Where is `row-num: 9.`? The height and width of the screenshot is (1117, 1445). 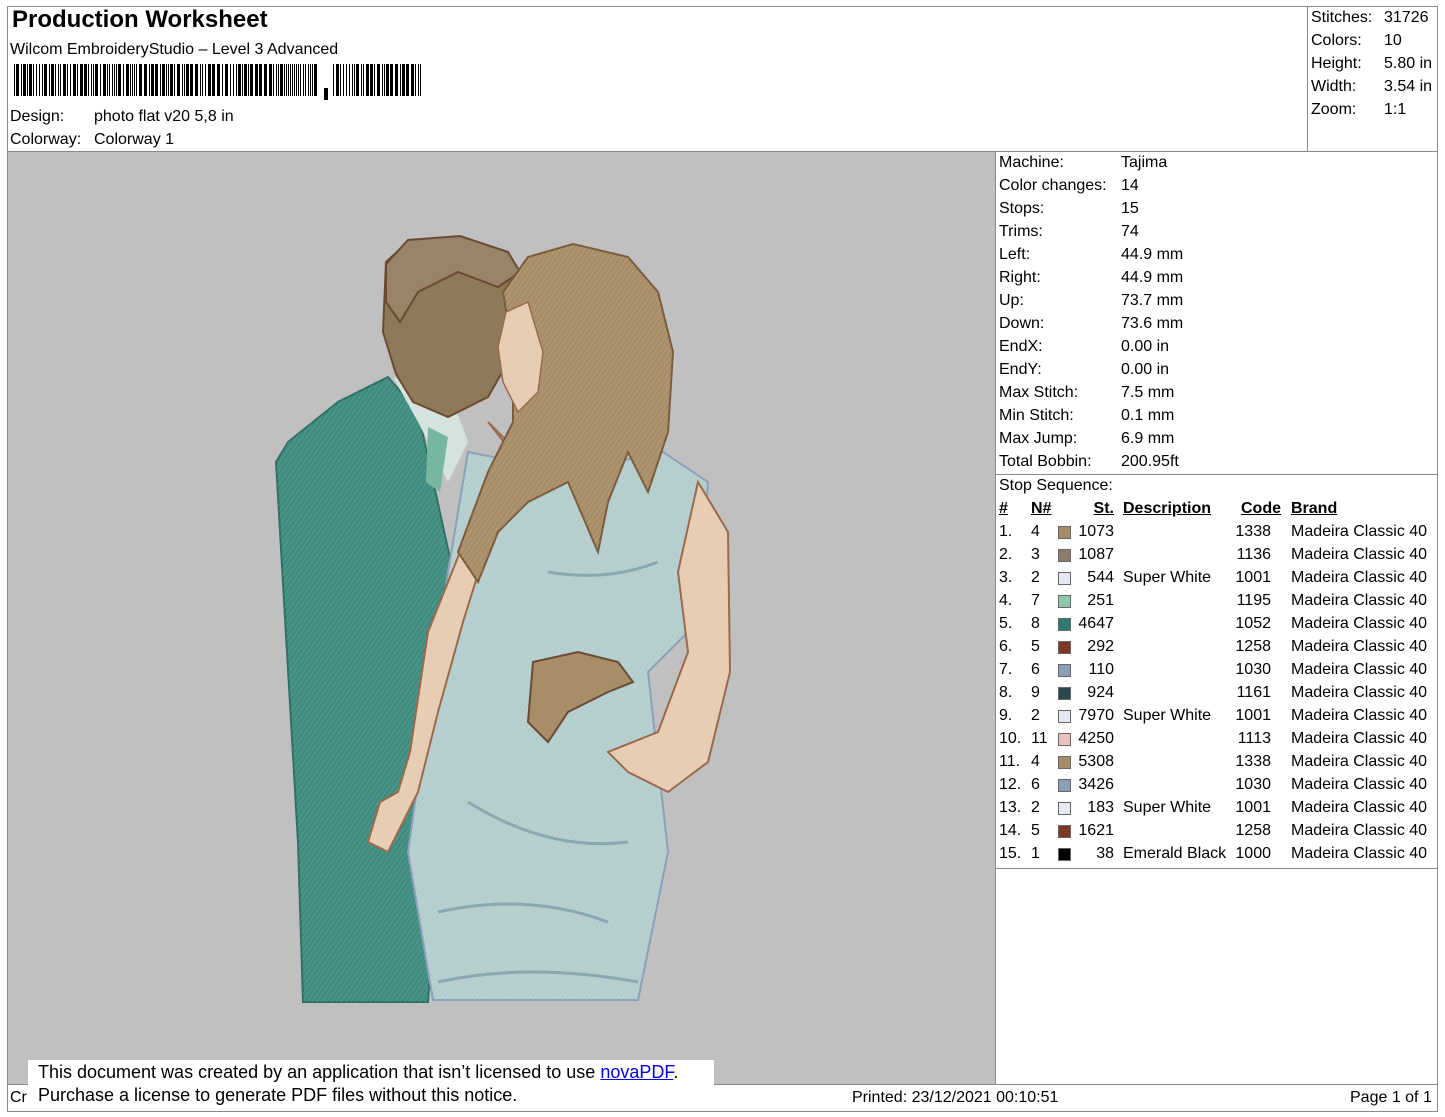 row-num: 9. is located at coordinates (1006, 715).